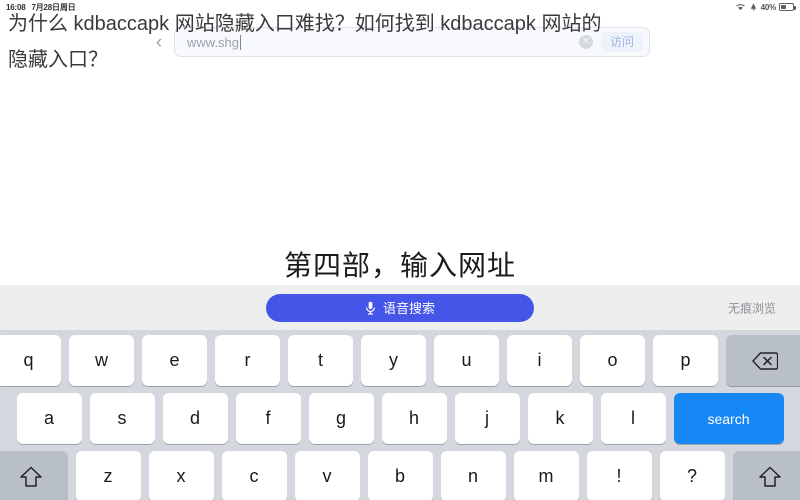 The height and width of the screenshot is (500, 800). I want to click on microphone-icon, so click(370, 308).